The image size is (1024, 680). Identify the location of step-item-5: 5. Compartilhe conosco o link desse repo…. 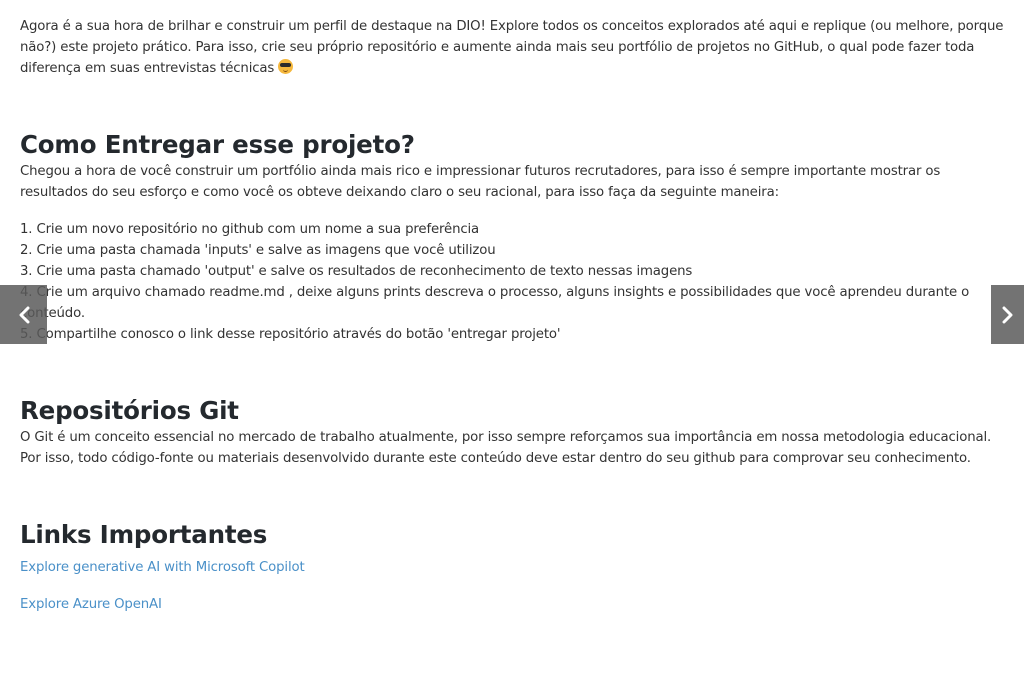
(290, 334).